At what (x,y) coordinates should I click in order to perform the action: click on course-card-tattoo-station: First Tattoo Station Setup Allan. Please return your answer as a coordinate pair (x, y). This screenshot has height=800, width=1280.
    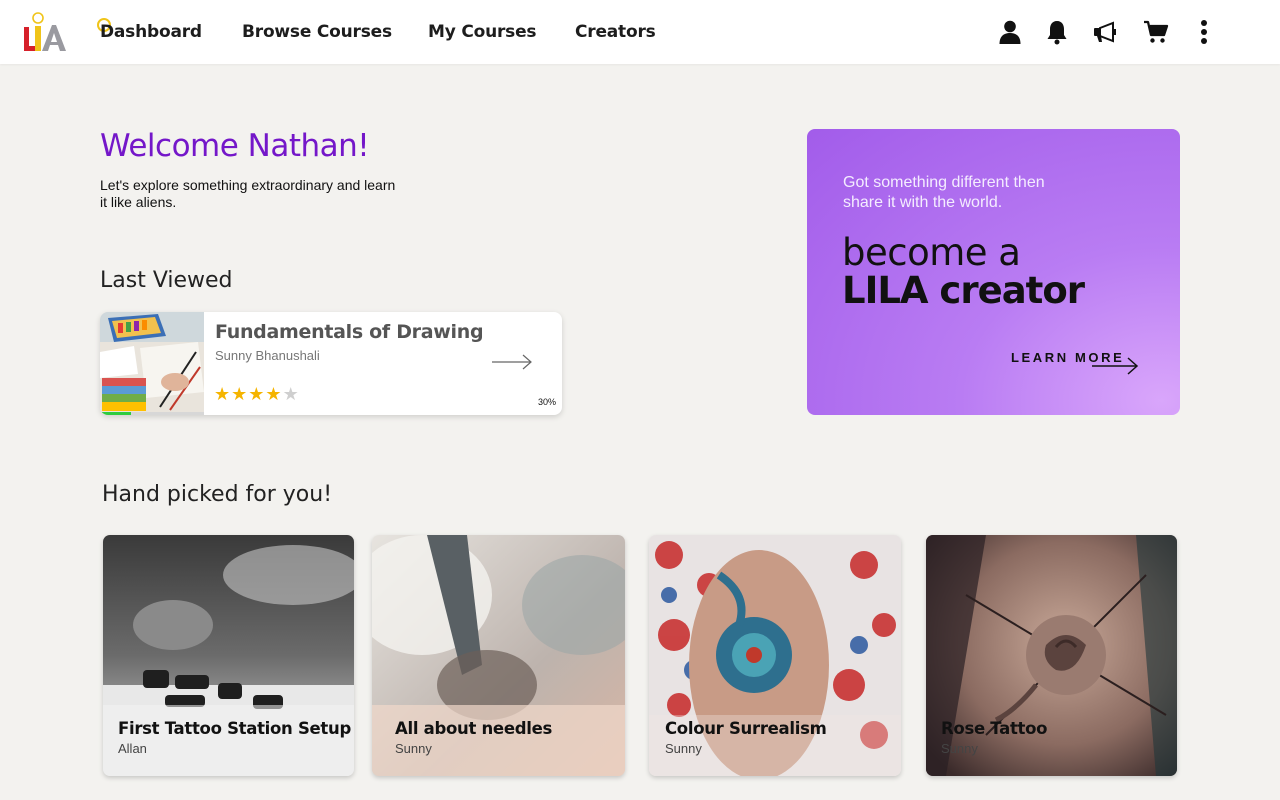
    Looking at the image, I should click on (228, 655).